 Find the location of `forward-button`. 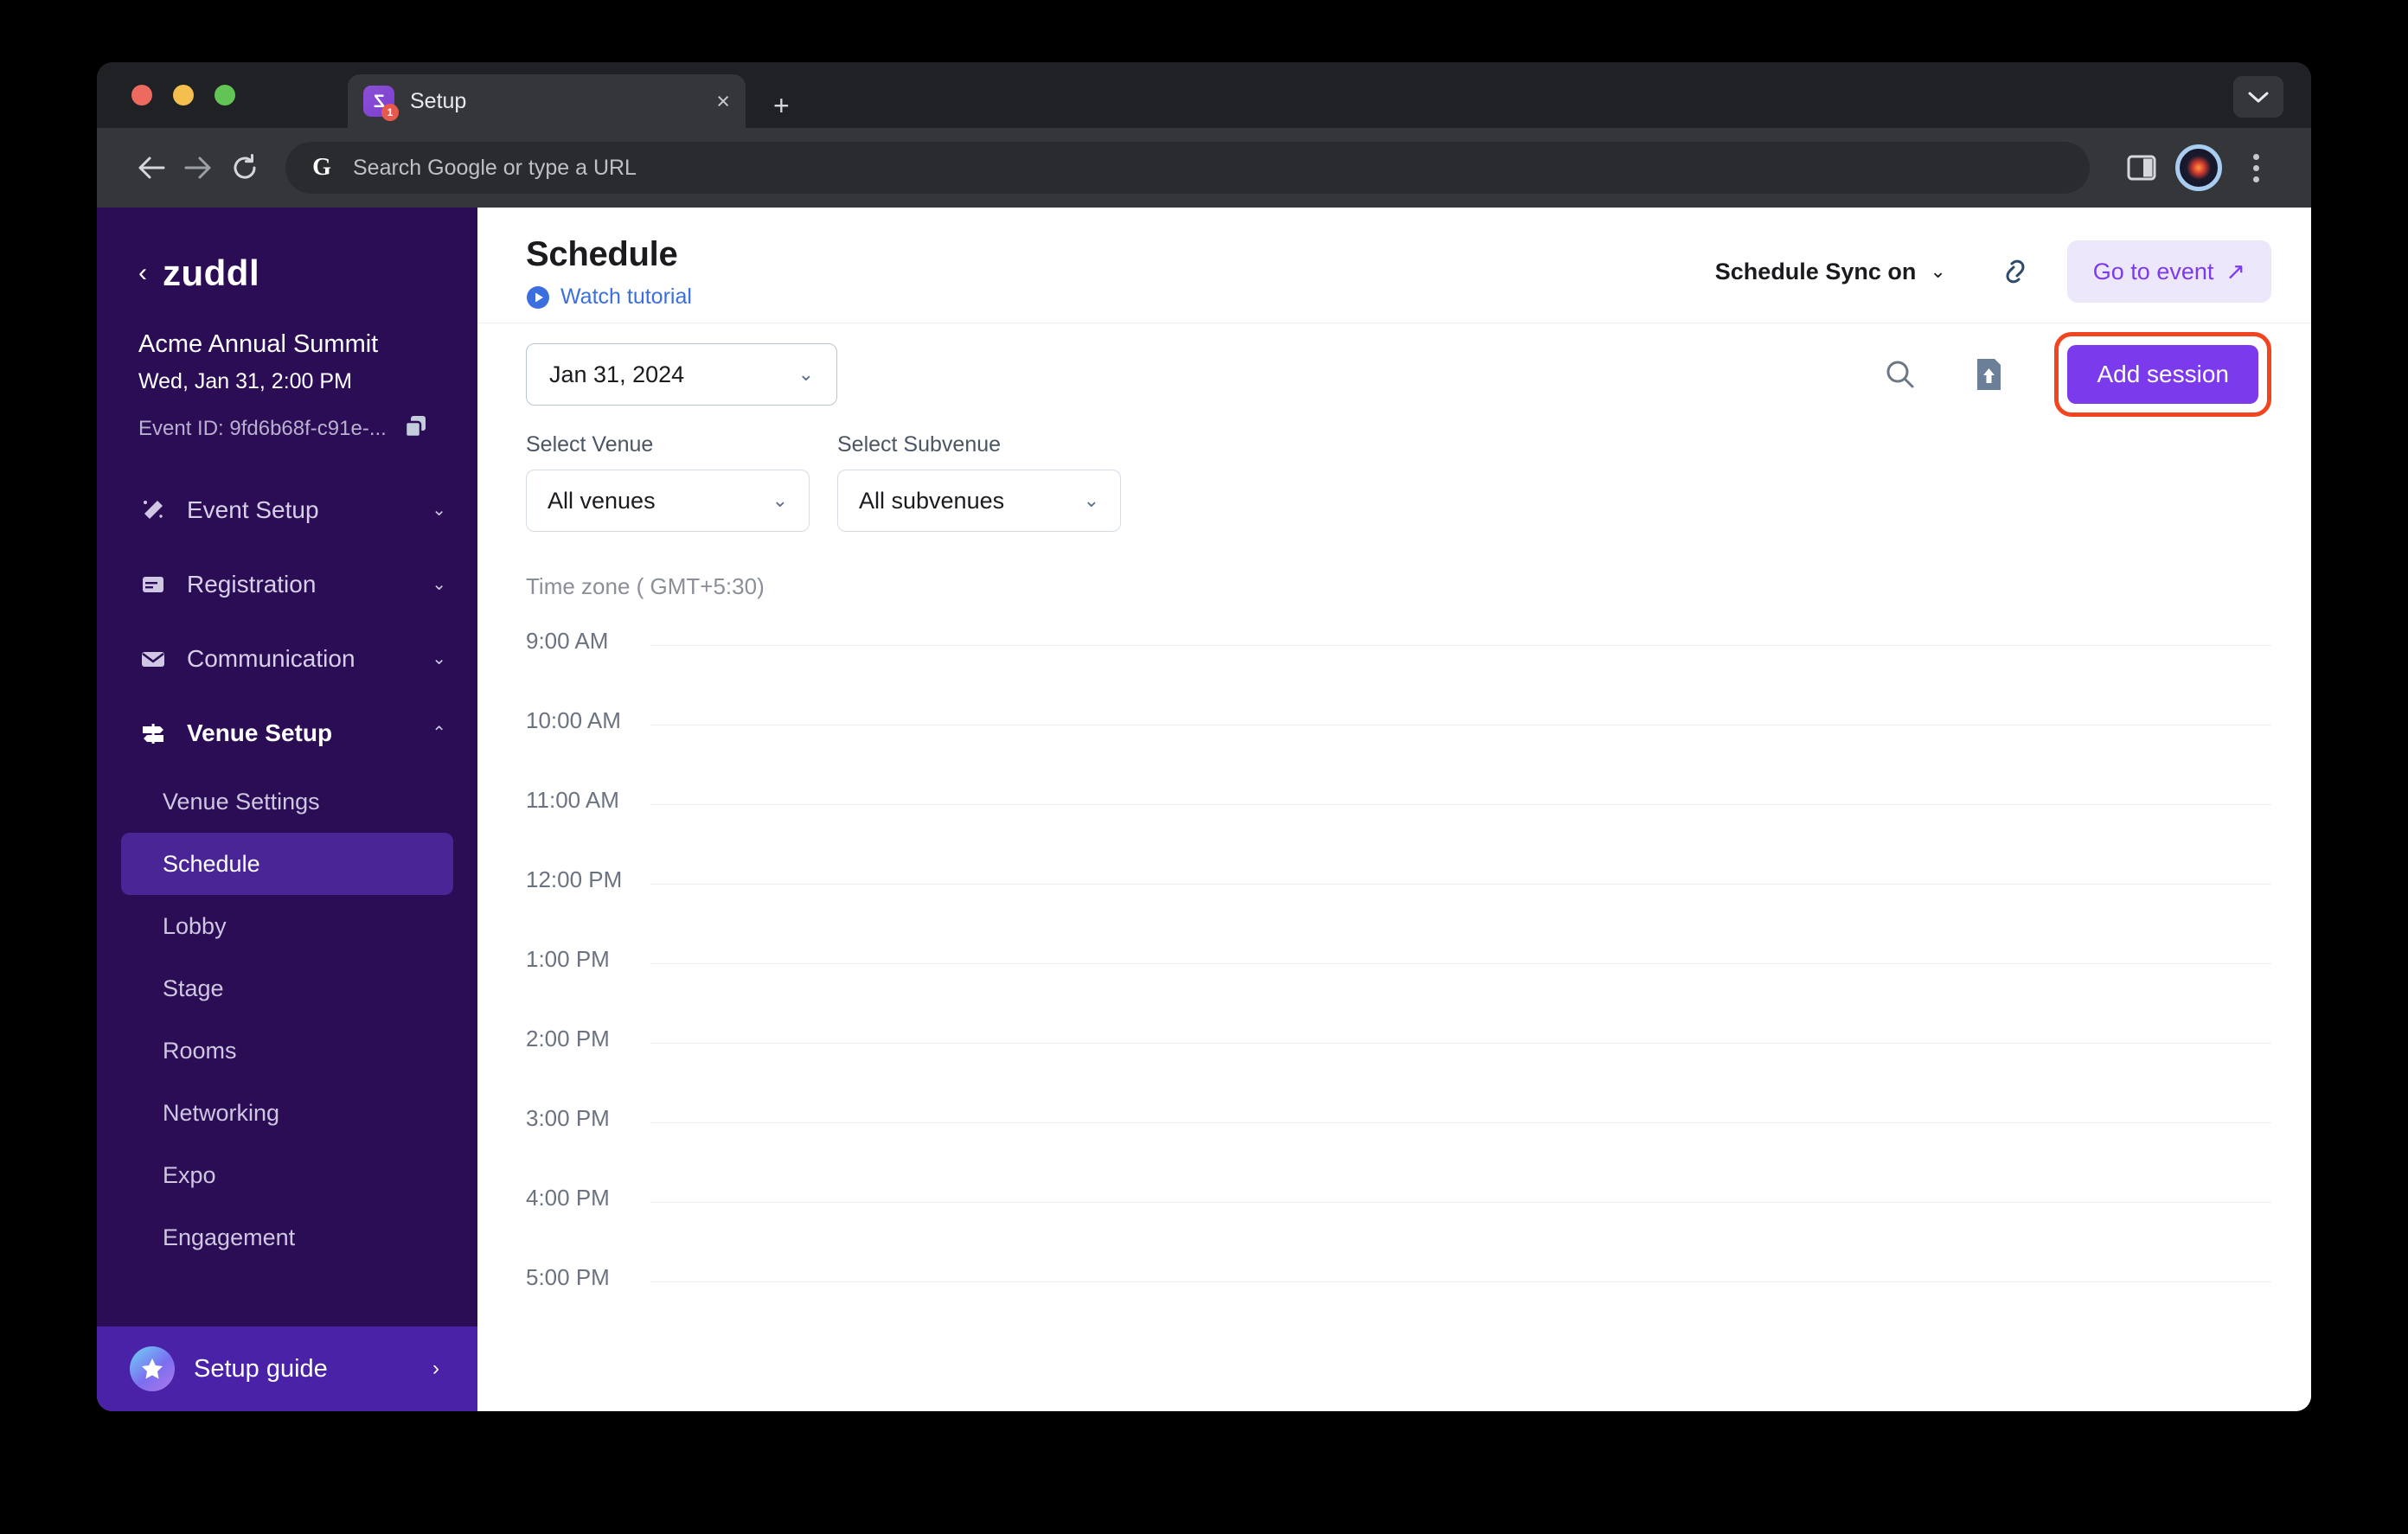

forward-button is located at coordinates (198, 168).